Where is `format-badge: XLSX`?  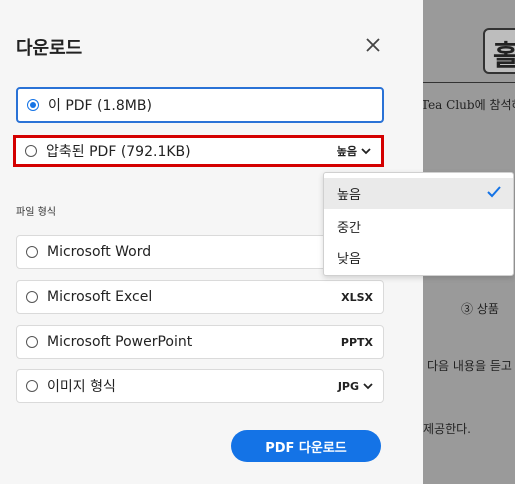
format-badge: XLSX is located at coordinates (357, 297).